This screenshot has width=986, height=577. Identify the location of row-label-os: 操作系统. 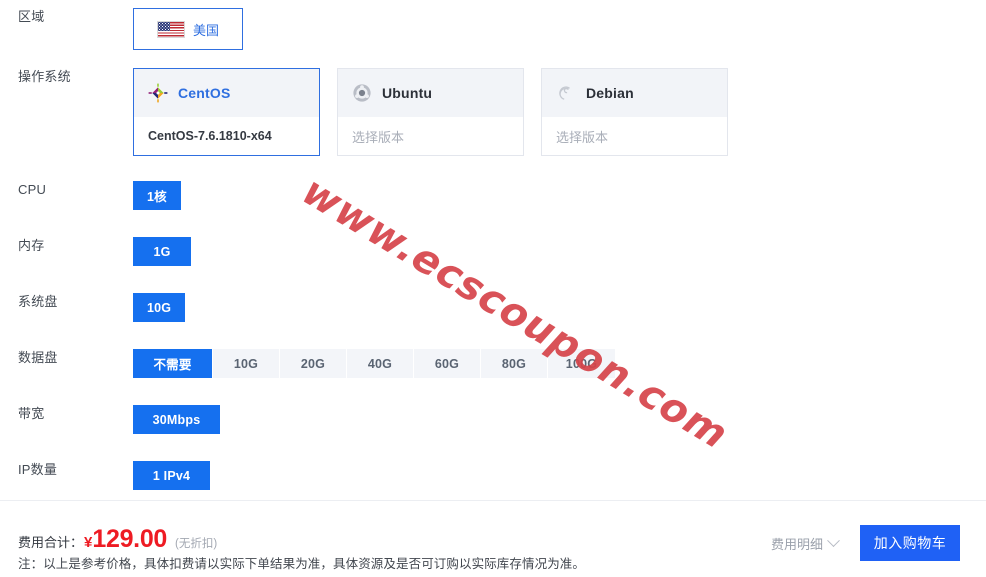
(44, 76).